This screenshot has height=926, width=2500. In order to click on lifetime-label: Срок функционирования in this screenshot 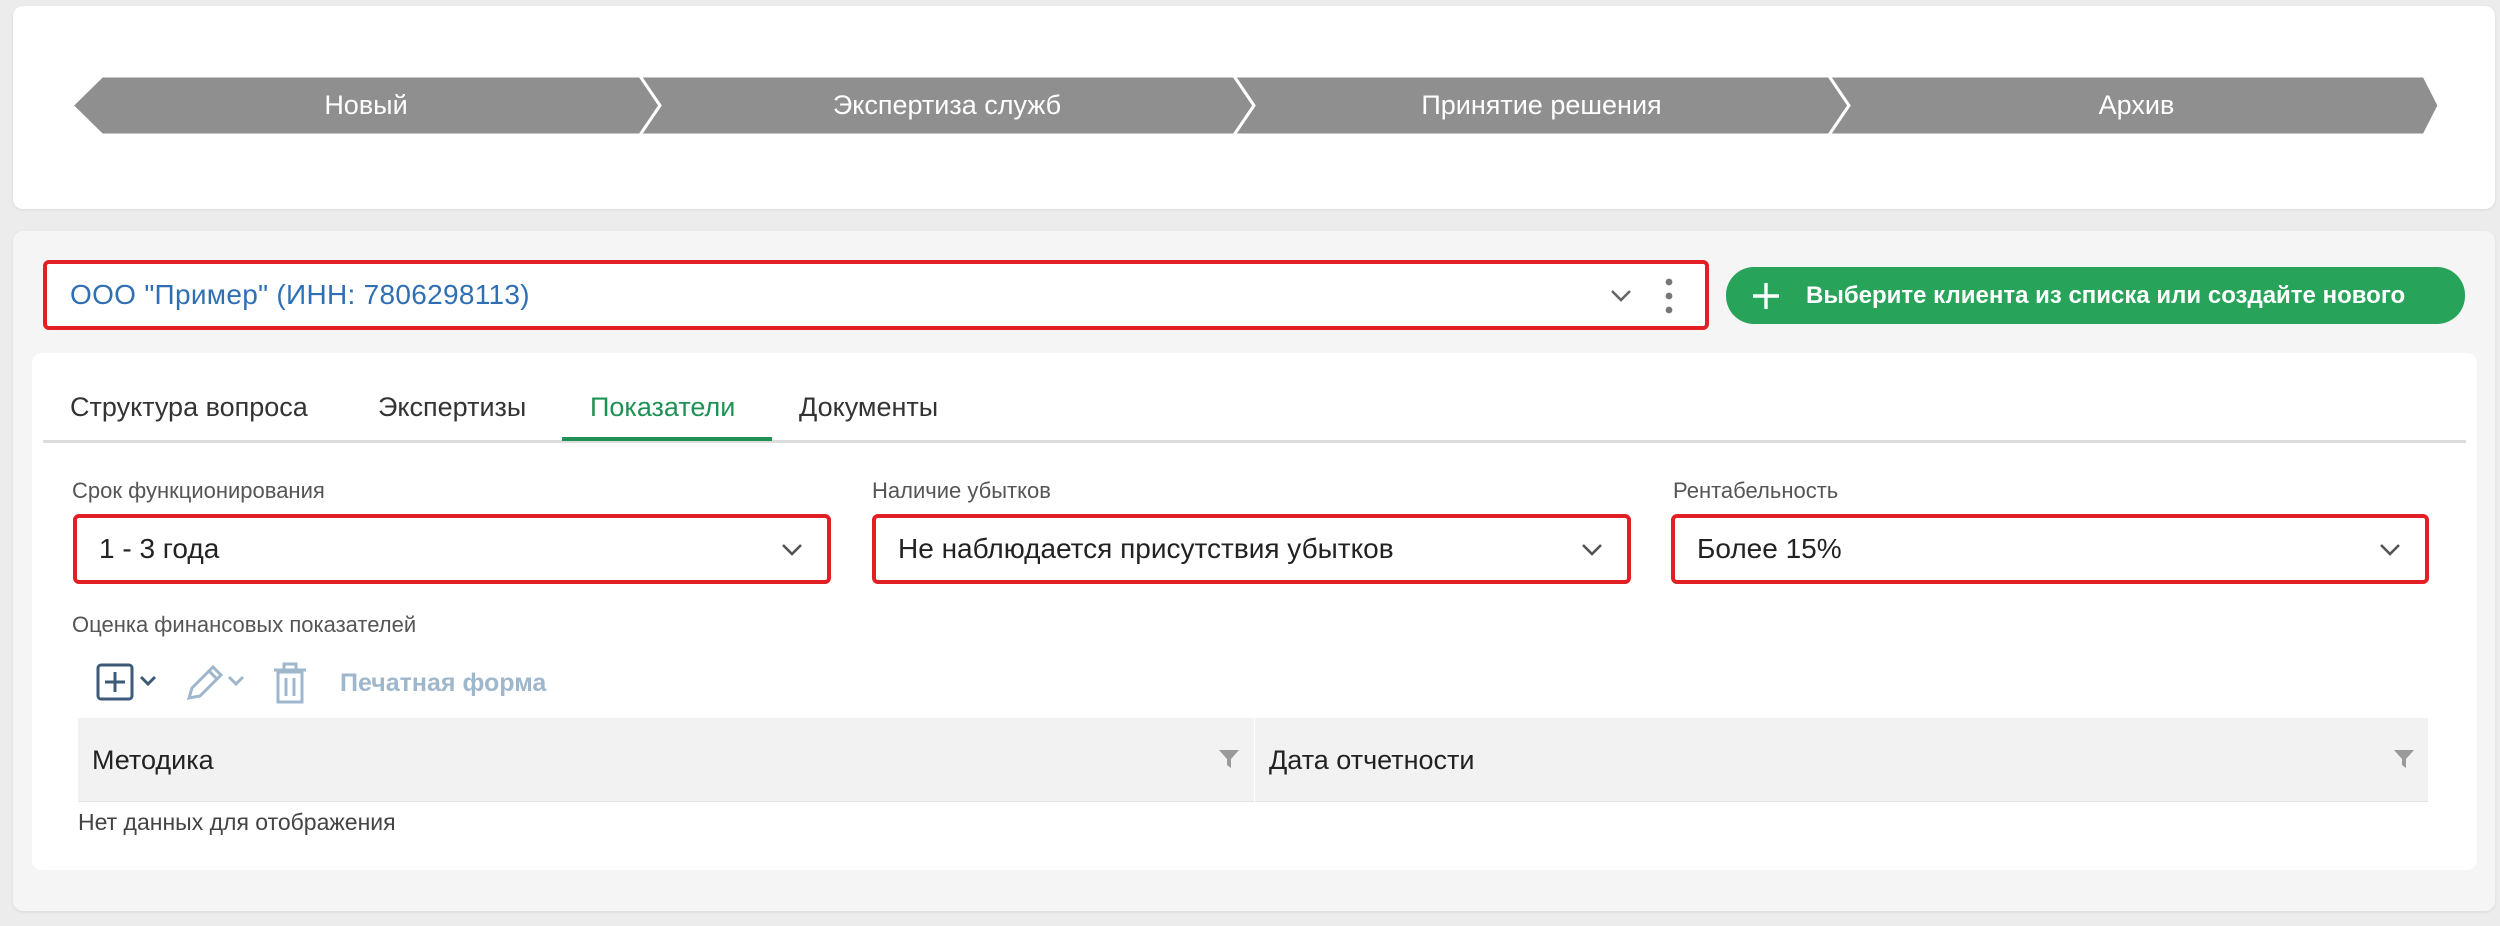, I will do `click(198, 490)`.